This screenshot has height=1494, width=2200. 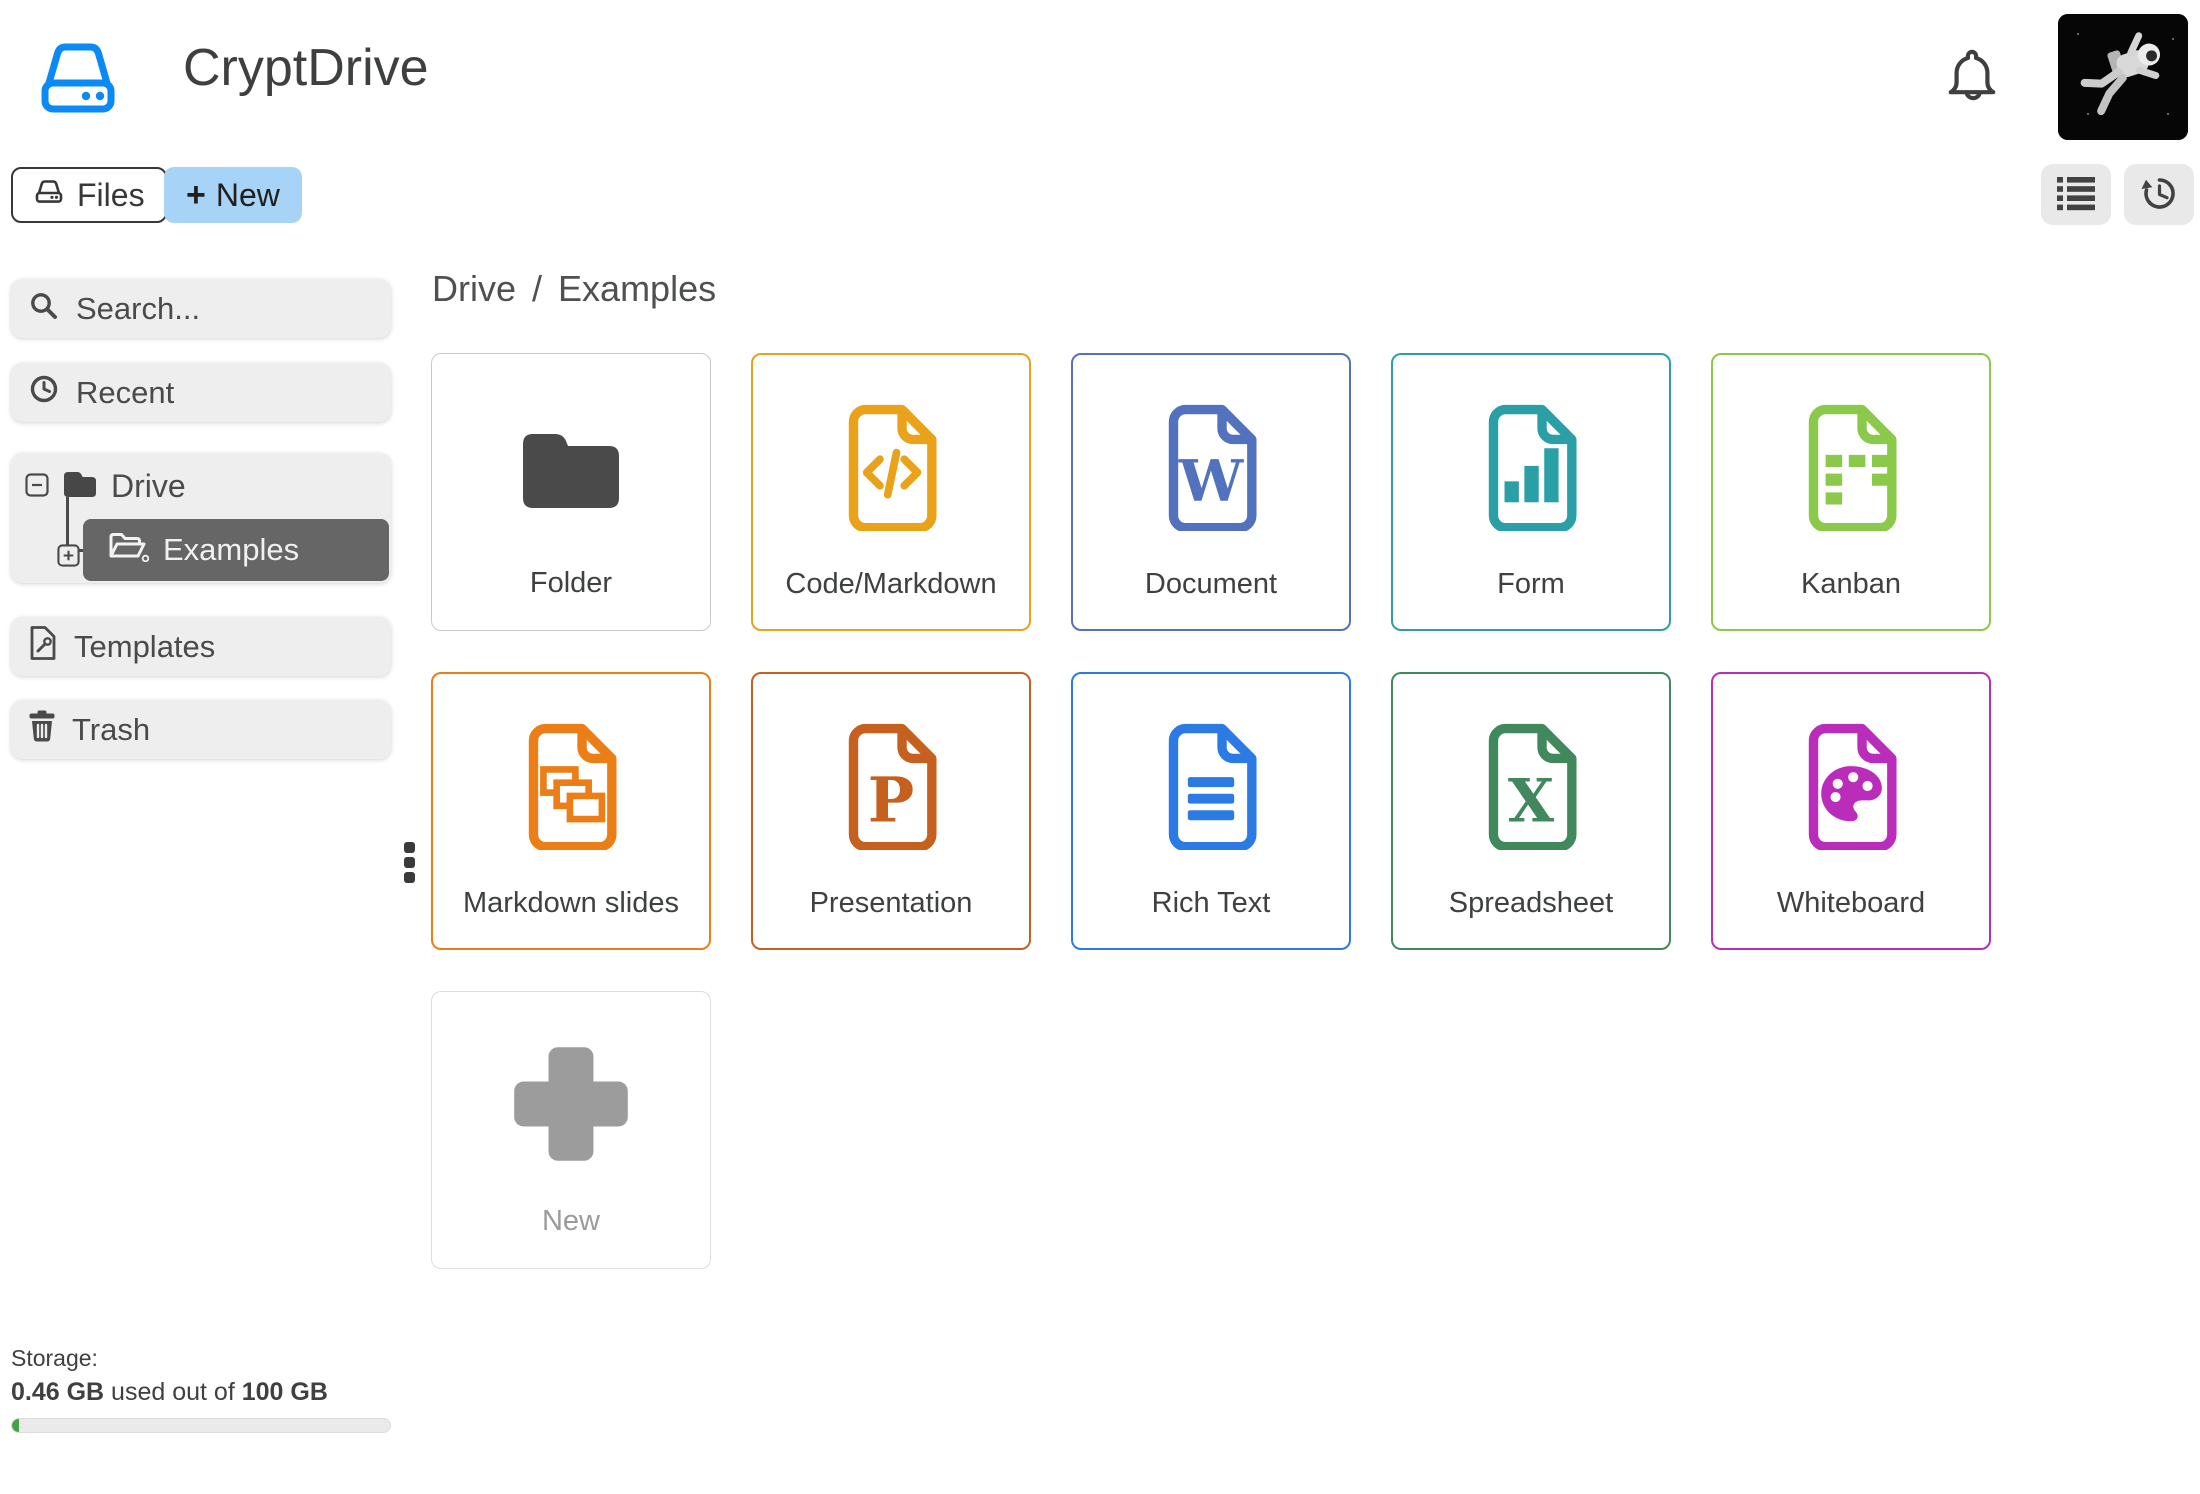 I want to click on files-button: Files, so click(x=89, y=195).